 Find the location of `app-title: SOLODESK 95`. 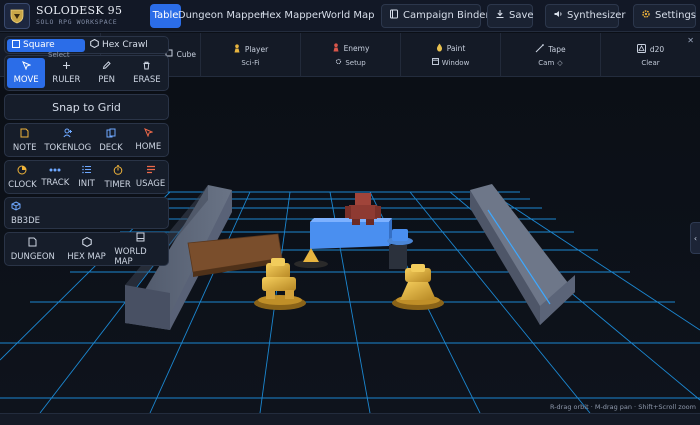

app-title: SOLODESK 95 is located at coordinates (79, 11).